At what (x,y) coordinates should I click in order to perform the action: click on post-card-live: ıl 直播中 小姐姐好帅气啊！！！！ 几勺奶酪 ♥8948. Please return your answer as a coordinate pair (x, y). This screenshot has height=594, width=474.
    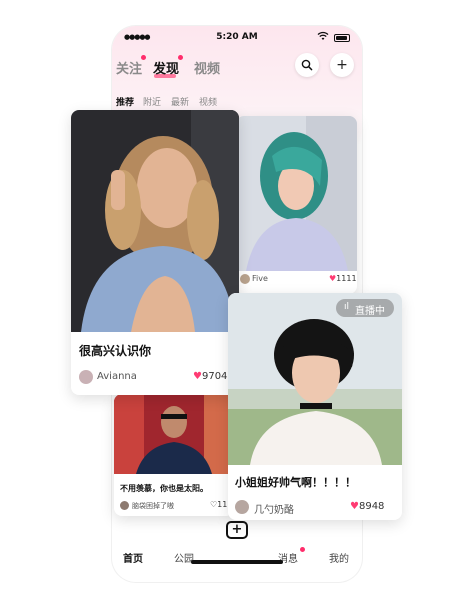
    Looking at the image, I should click on (315, 406).